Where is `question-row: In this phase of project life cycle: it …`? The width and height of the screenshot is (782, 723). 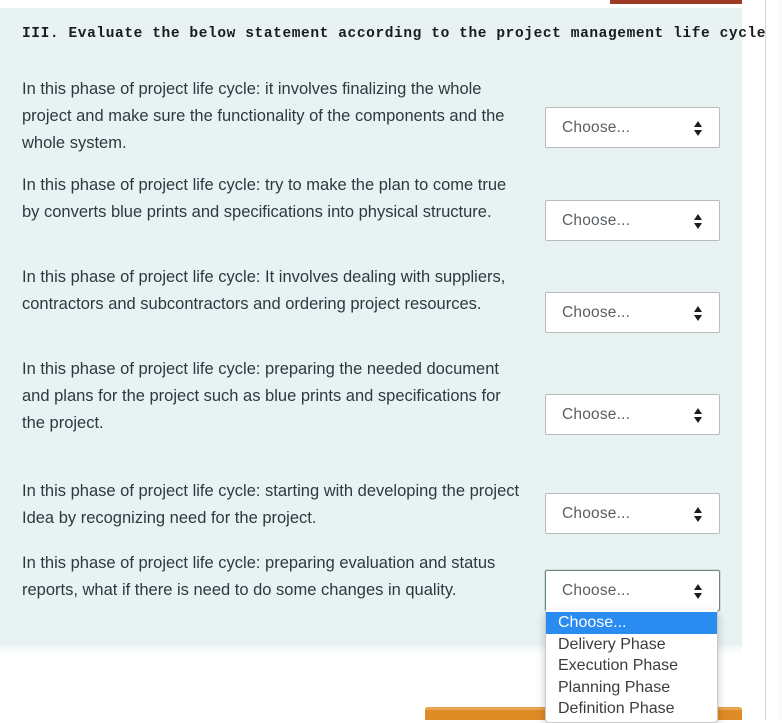
question-row: In this phase of project life cycle: it … is located at coordinates (371, 125).